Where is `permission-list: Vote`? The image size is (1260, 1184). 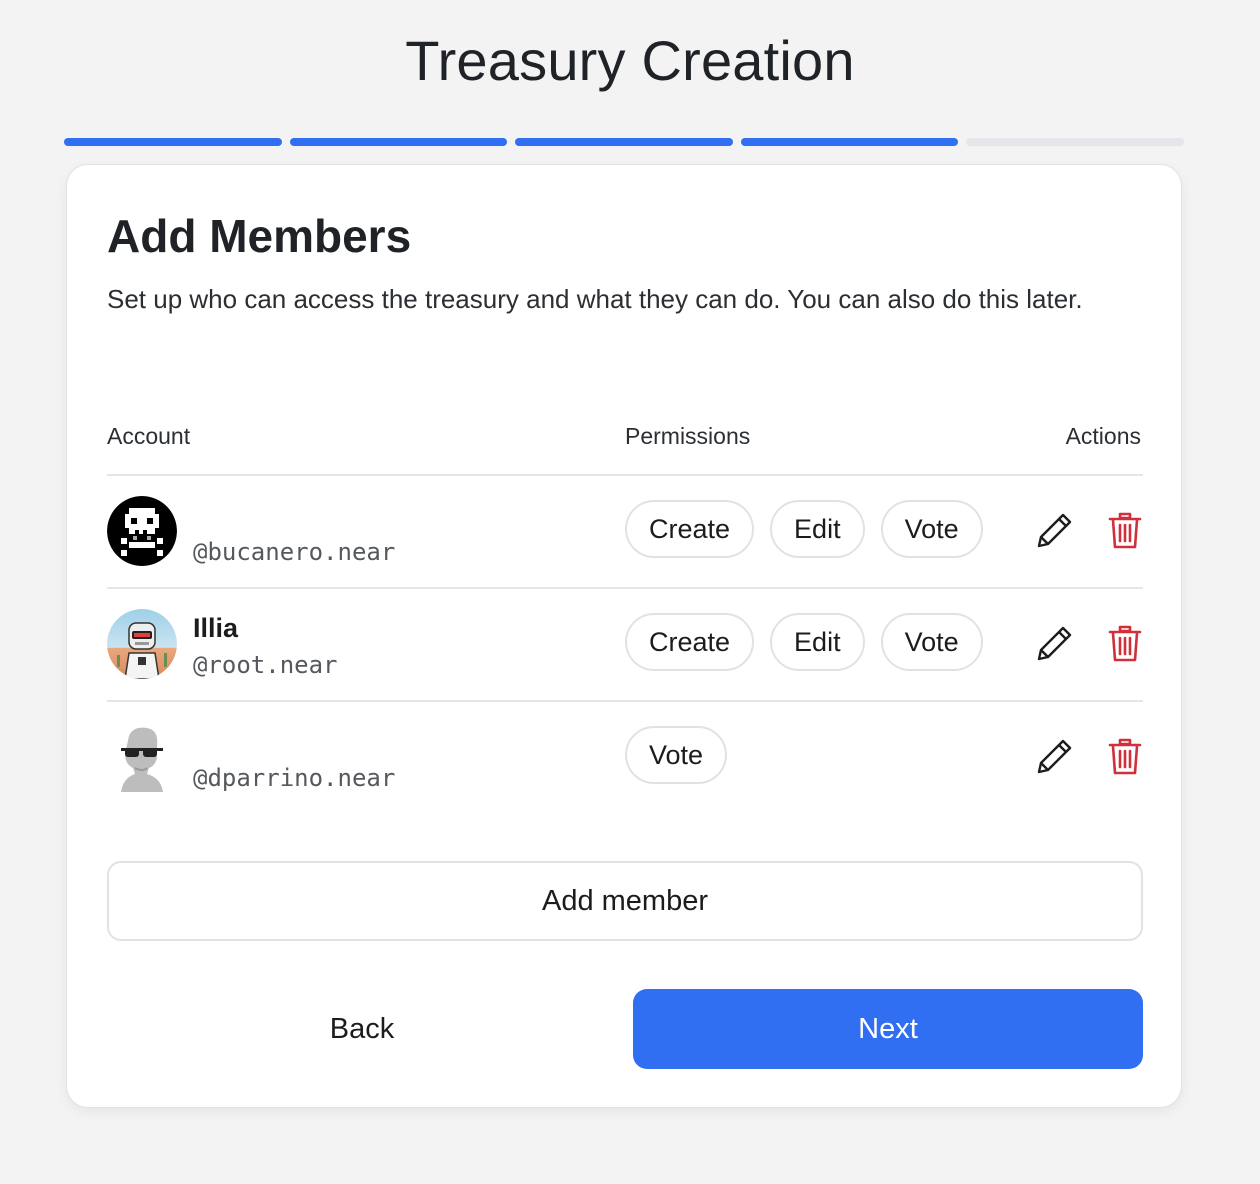 permission-list: Vote is located at coordinates (676, 755).